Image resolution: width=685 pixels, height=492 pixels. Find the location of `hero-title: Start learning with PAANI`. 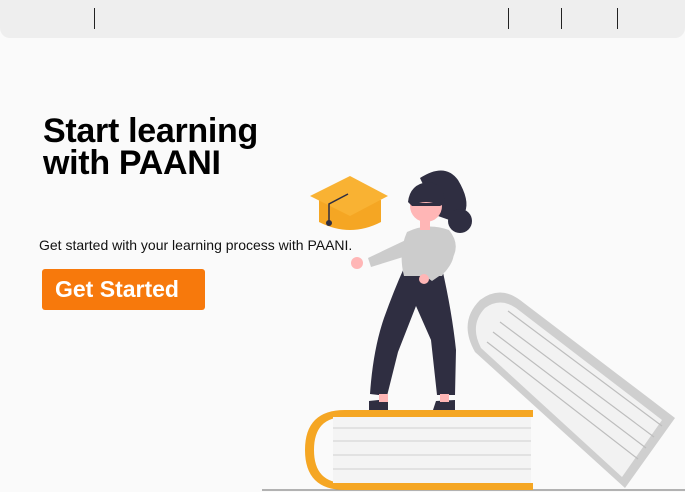

hero-title: Start learning with PAANI is located at coordinates (150, 147).